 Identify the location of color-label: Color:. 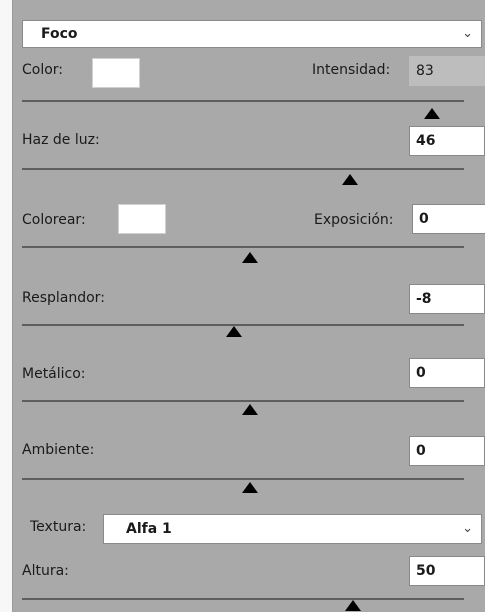
(43, 70).